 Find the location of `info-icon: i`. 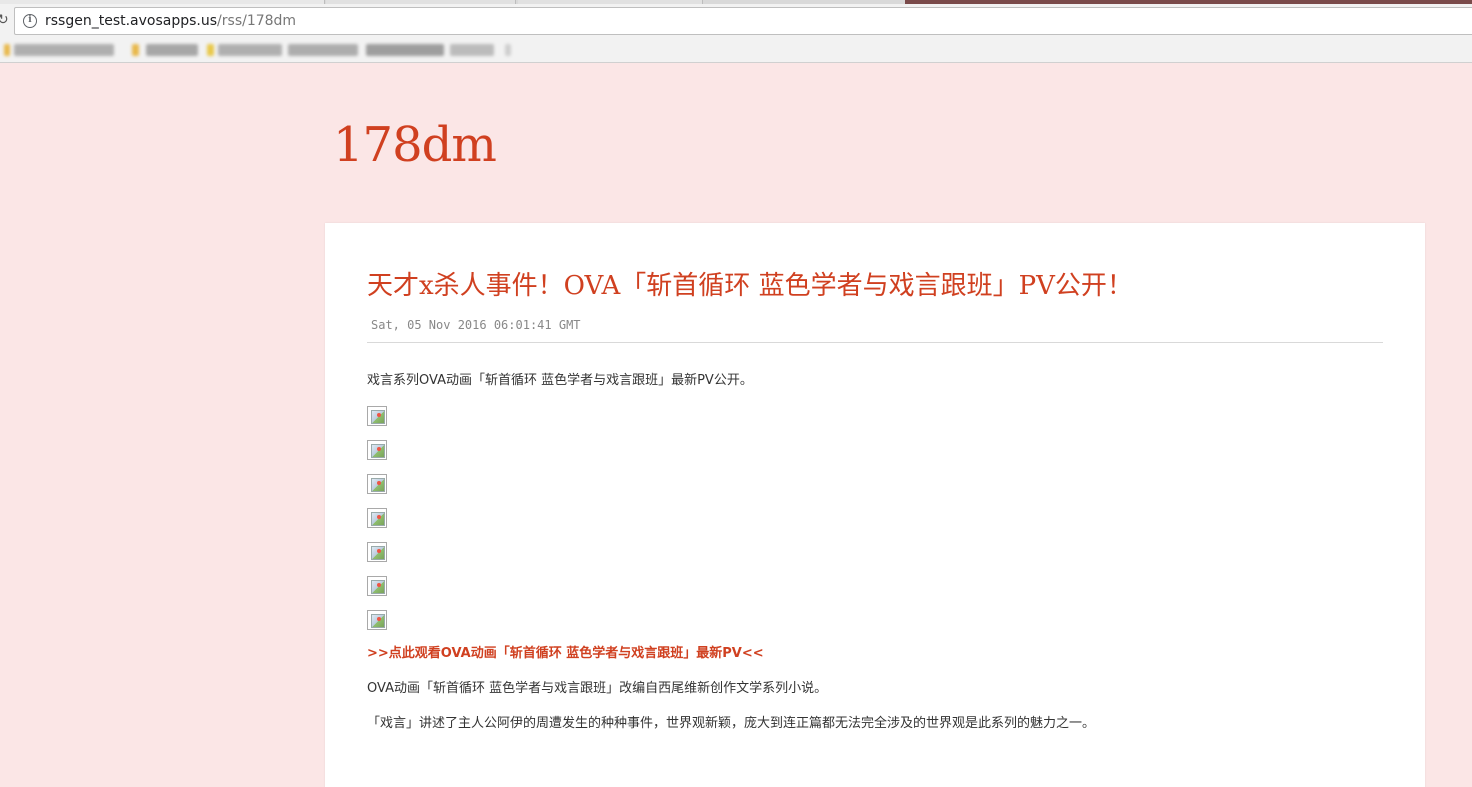

info-icon: i is located at coordinates (30, 21).